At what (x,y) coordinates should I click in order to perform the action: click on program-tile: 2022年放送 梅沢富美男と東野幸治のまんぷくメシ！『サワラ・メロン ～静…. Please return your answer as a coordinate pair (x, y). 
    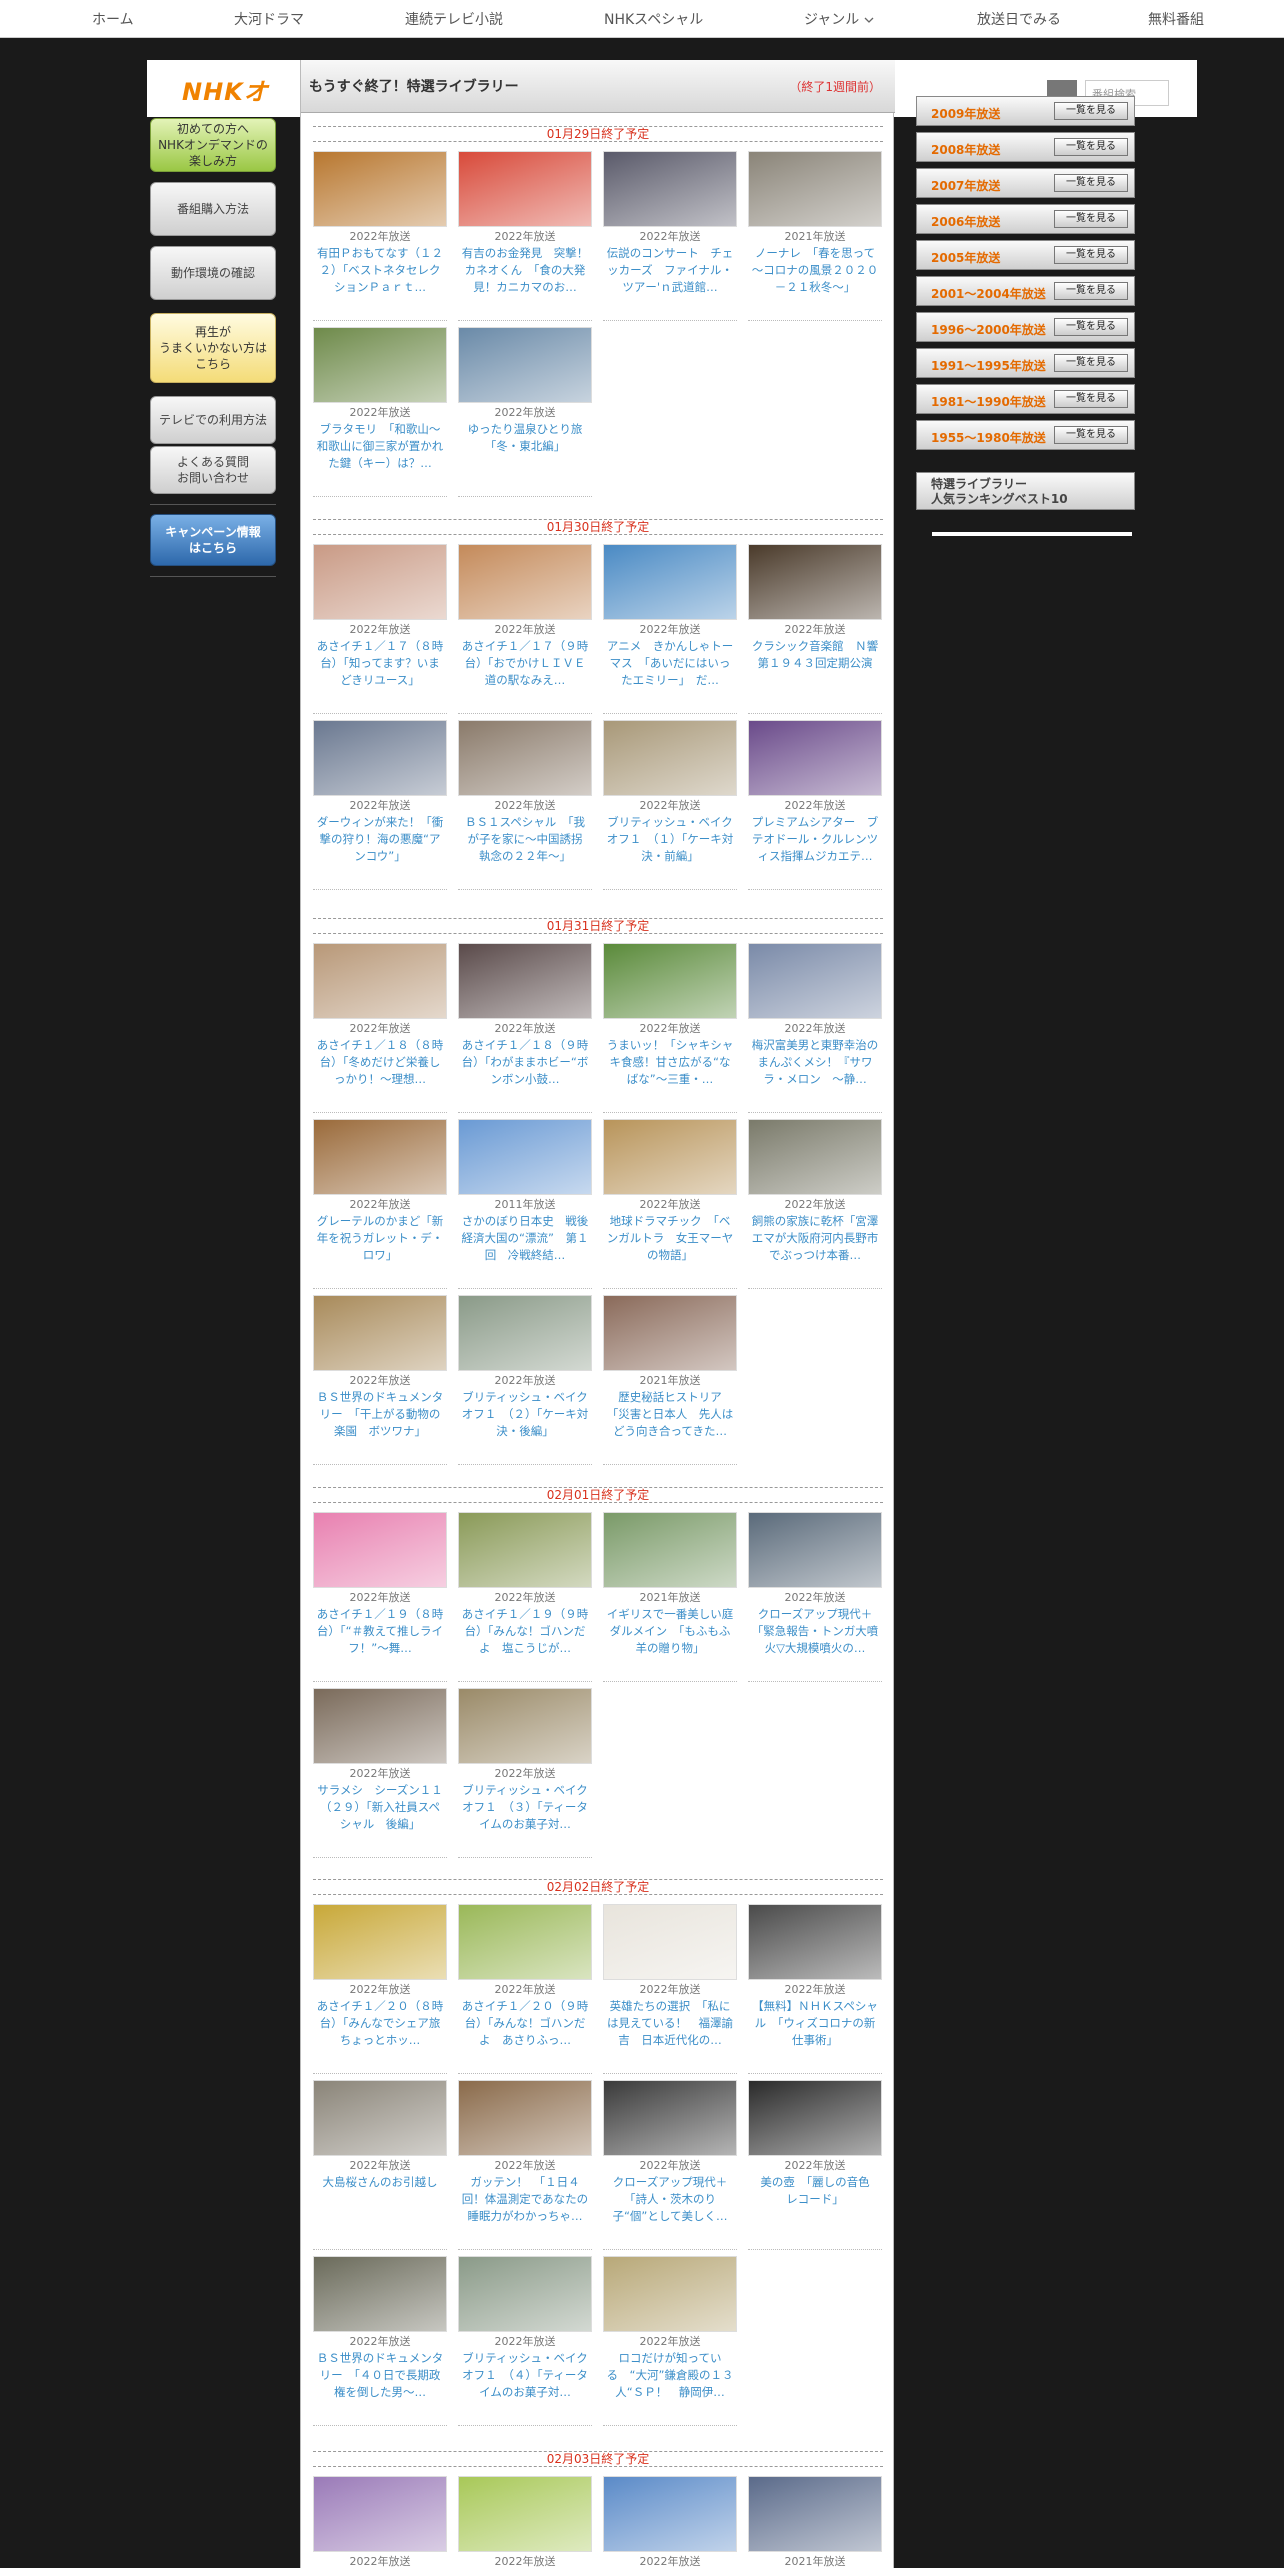
    Looking at the image, I should click on (815, 1028).